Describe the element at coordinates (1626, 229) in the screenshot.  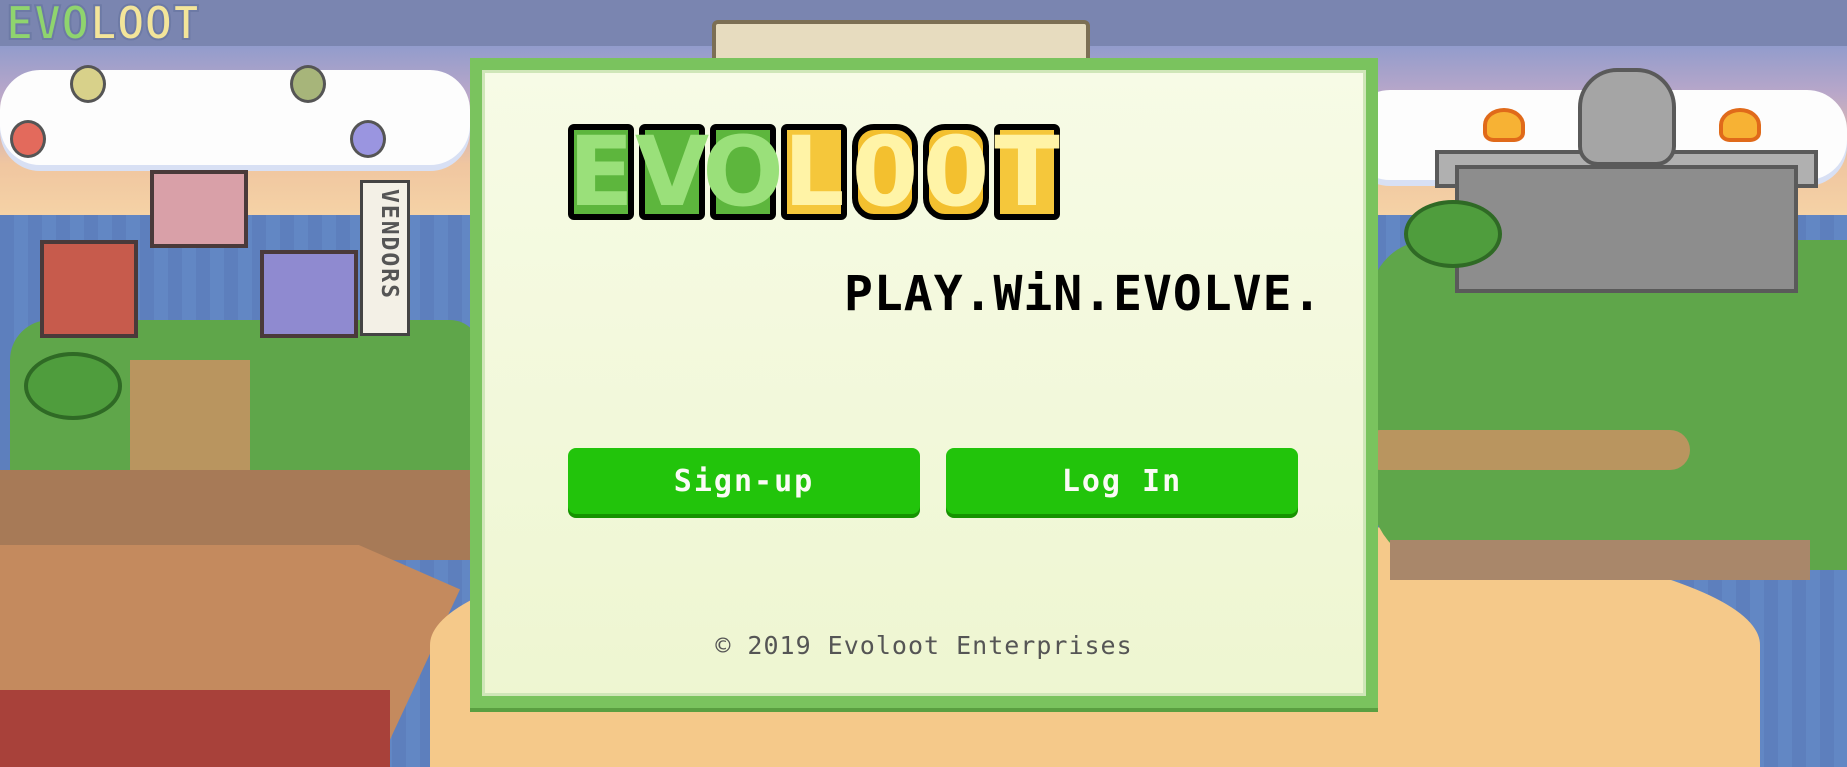
I see `temple` at that location.